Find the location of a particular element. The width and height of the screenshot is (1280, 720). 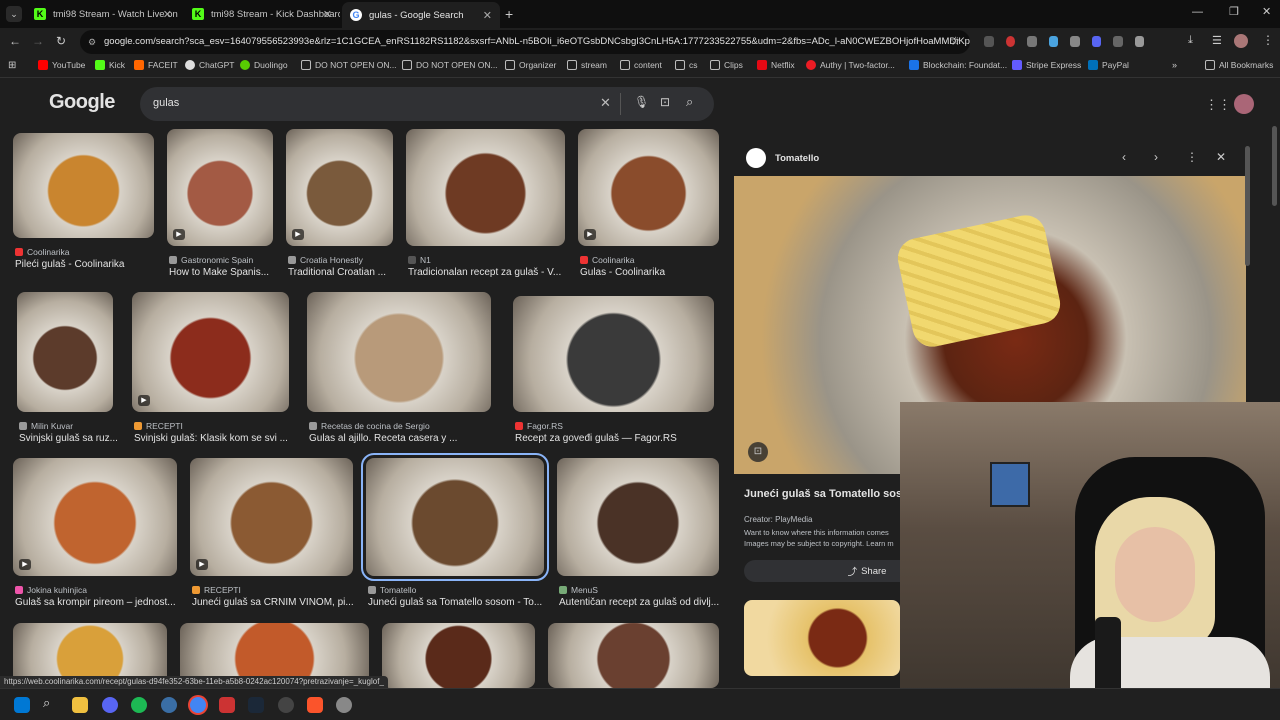

puzzle-icon is located at coordinates (1139, 41).